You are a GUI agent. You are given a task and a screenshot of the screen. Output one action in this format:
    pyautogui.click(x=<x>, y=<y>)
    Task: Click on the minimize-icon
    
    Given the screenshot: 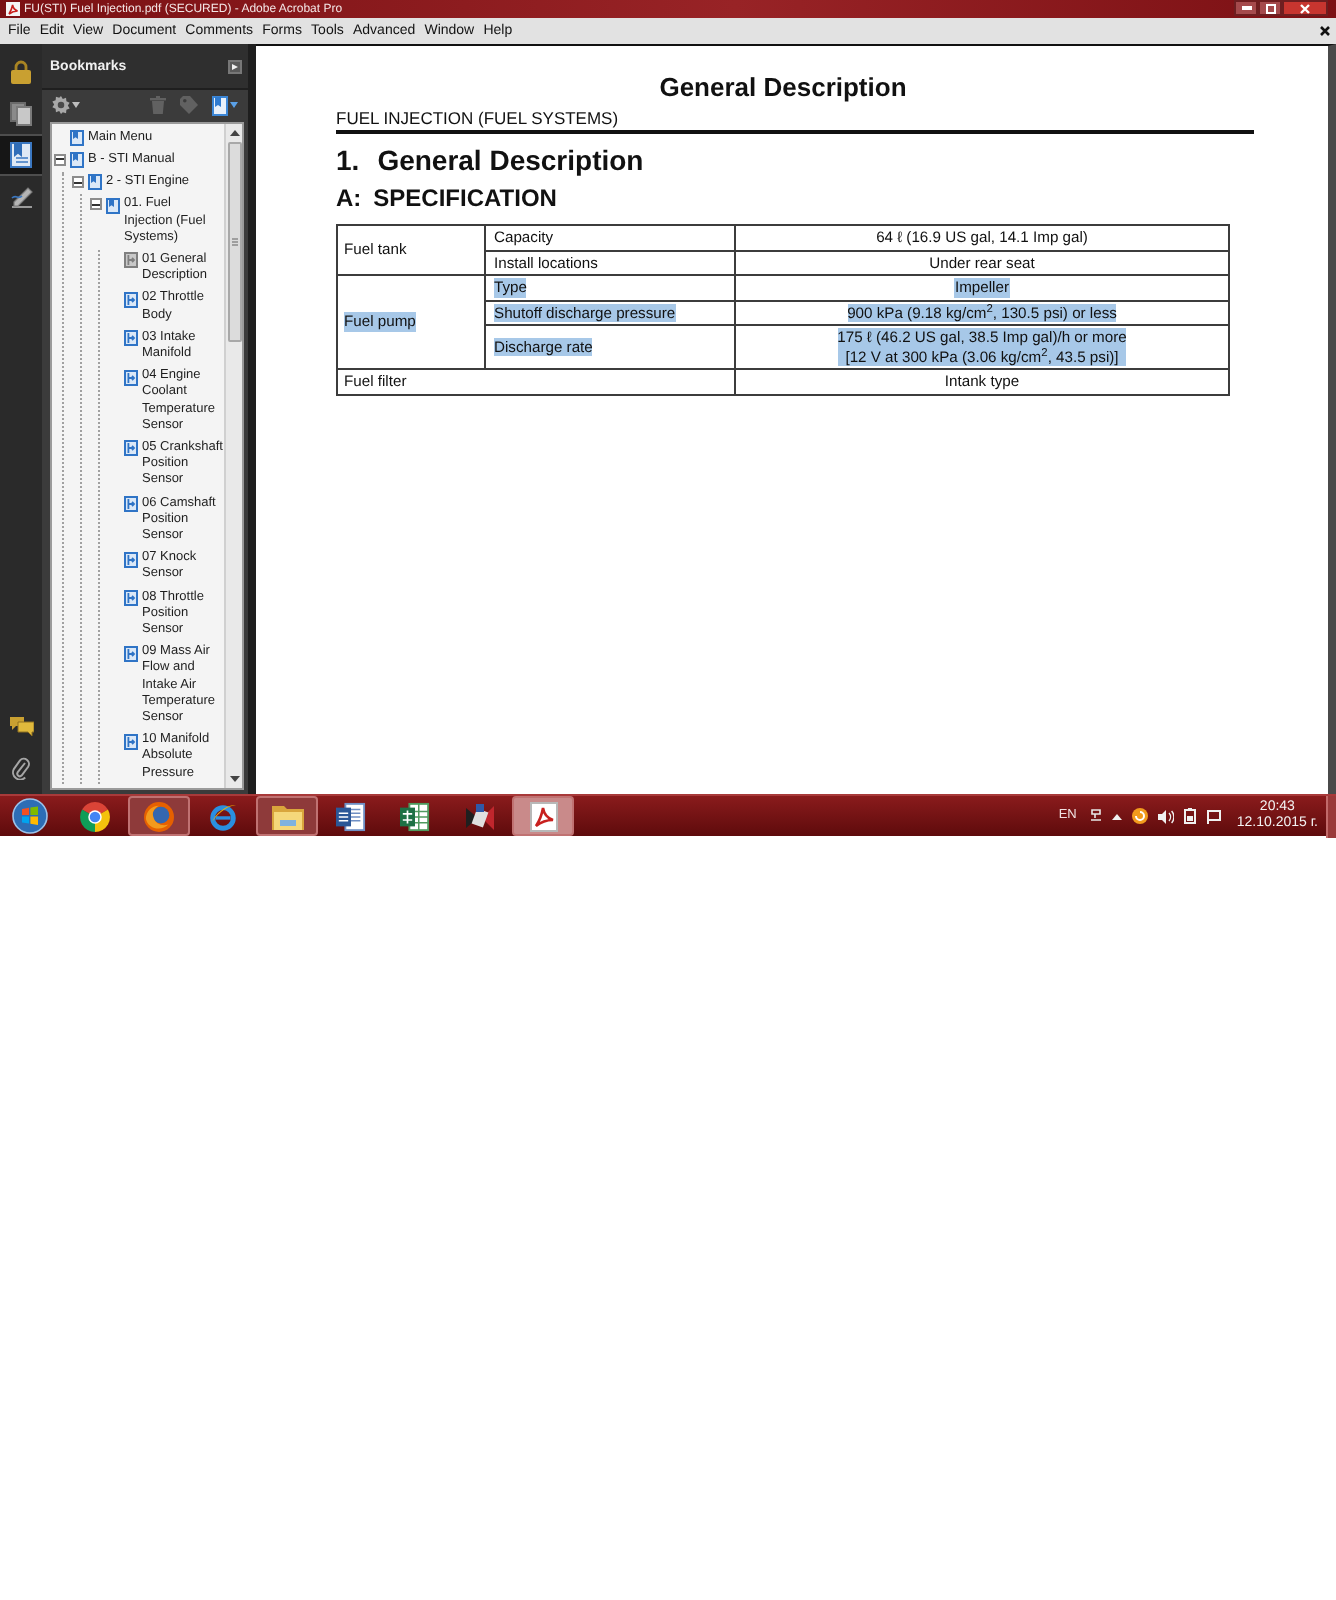 What is the action you would take?
    pyautogui.click(x=1246, y=8)
    